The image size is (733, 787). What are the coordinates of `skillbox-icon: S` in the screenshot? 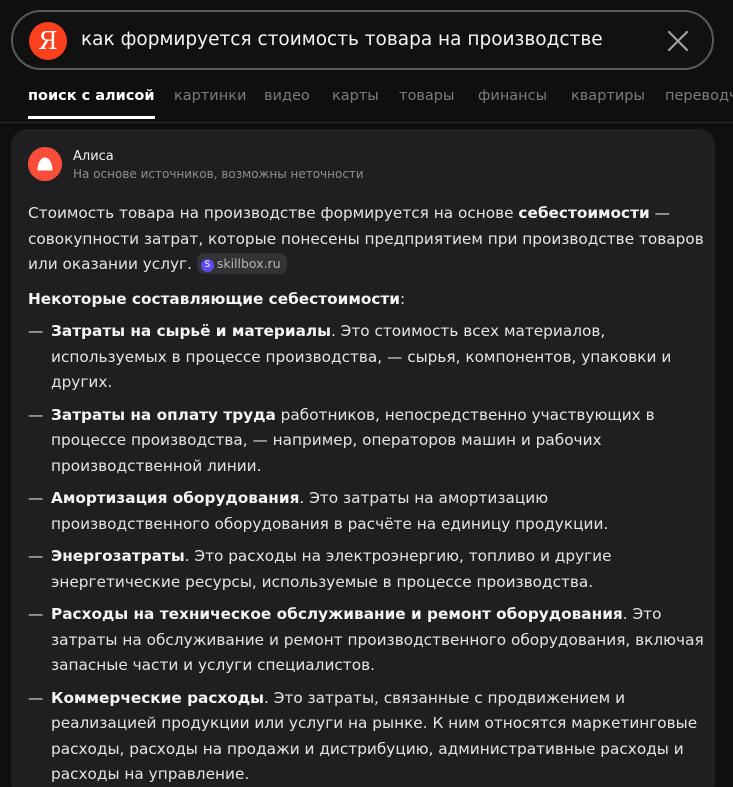 It's located at (207, 265).